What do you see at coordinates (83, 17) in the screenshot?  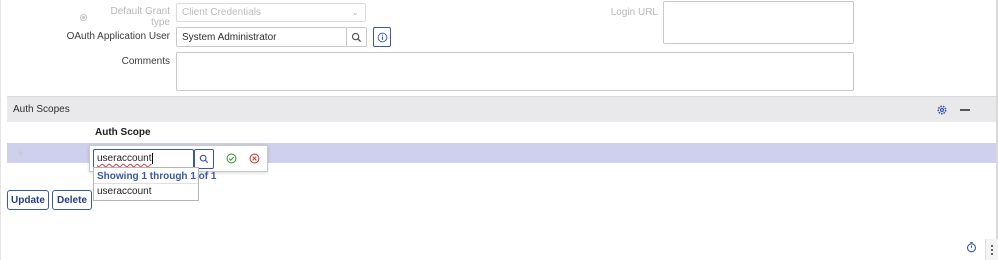 I see `radio-dot-icon` at bounding box center [83, 17].